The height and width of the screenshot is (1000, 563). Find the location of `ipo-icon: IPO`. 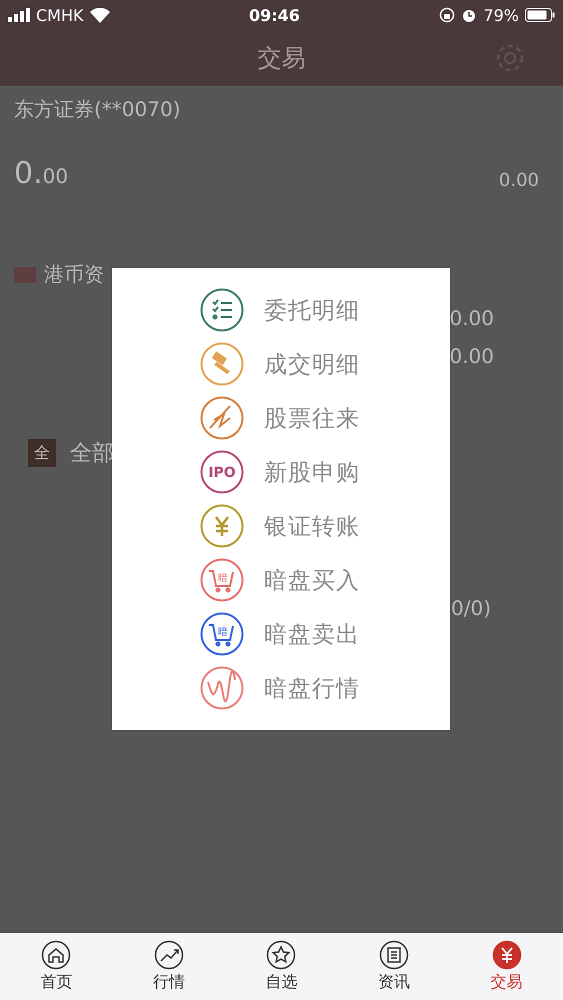

ipo-icon: IPO is located at coordinates (222, 472).